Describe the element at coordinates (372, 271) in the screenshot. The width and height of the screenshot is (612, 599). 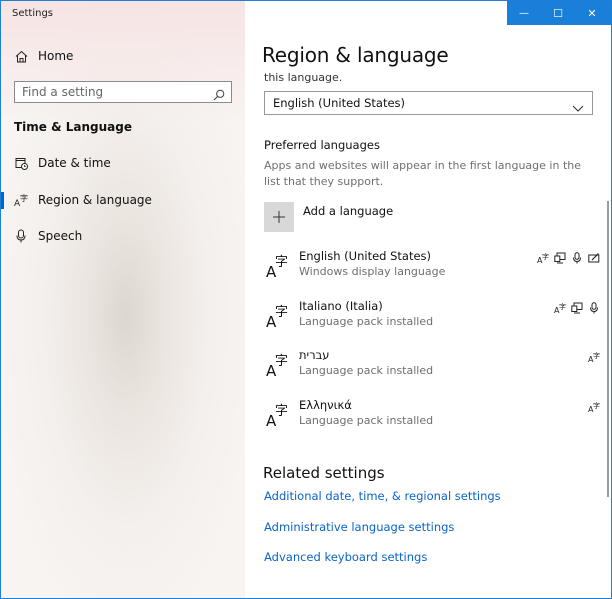
I see `language-status: Windows display language` at that location.